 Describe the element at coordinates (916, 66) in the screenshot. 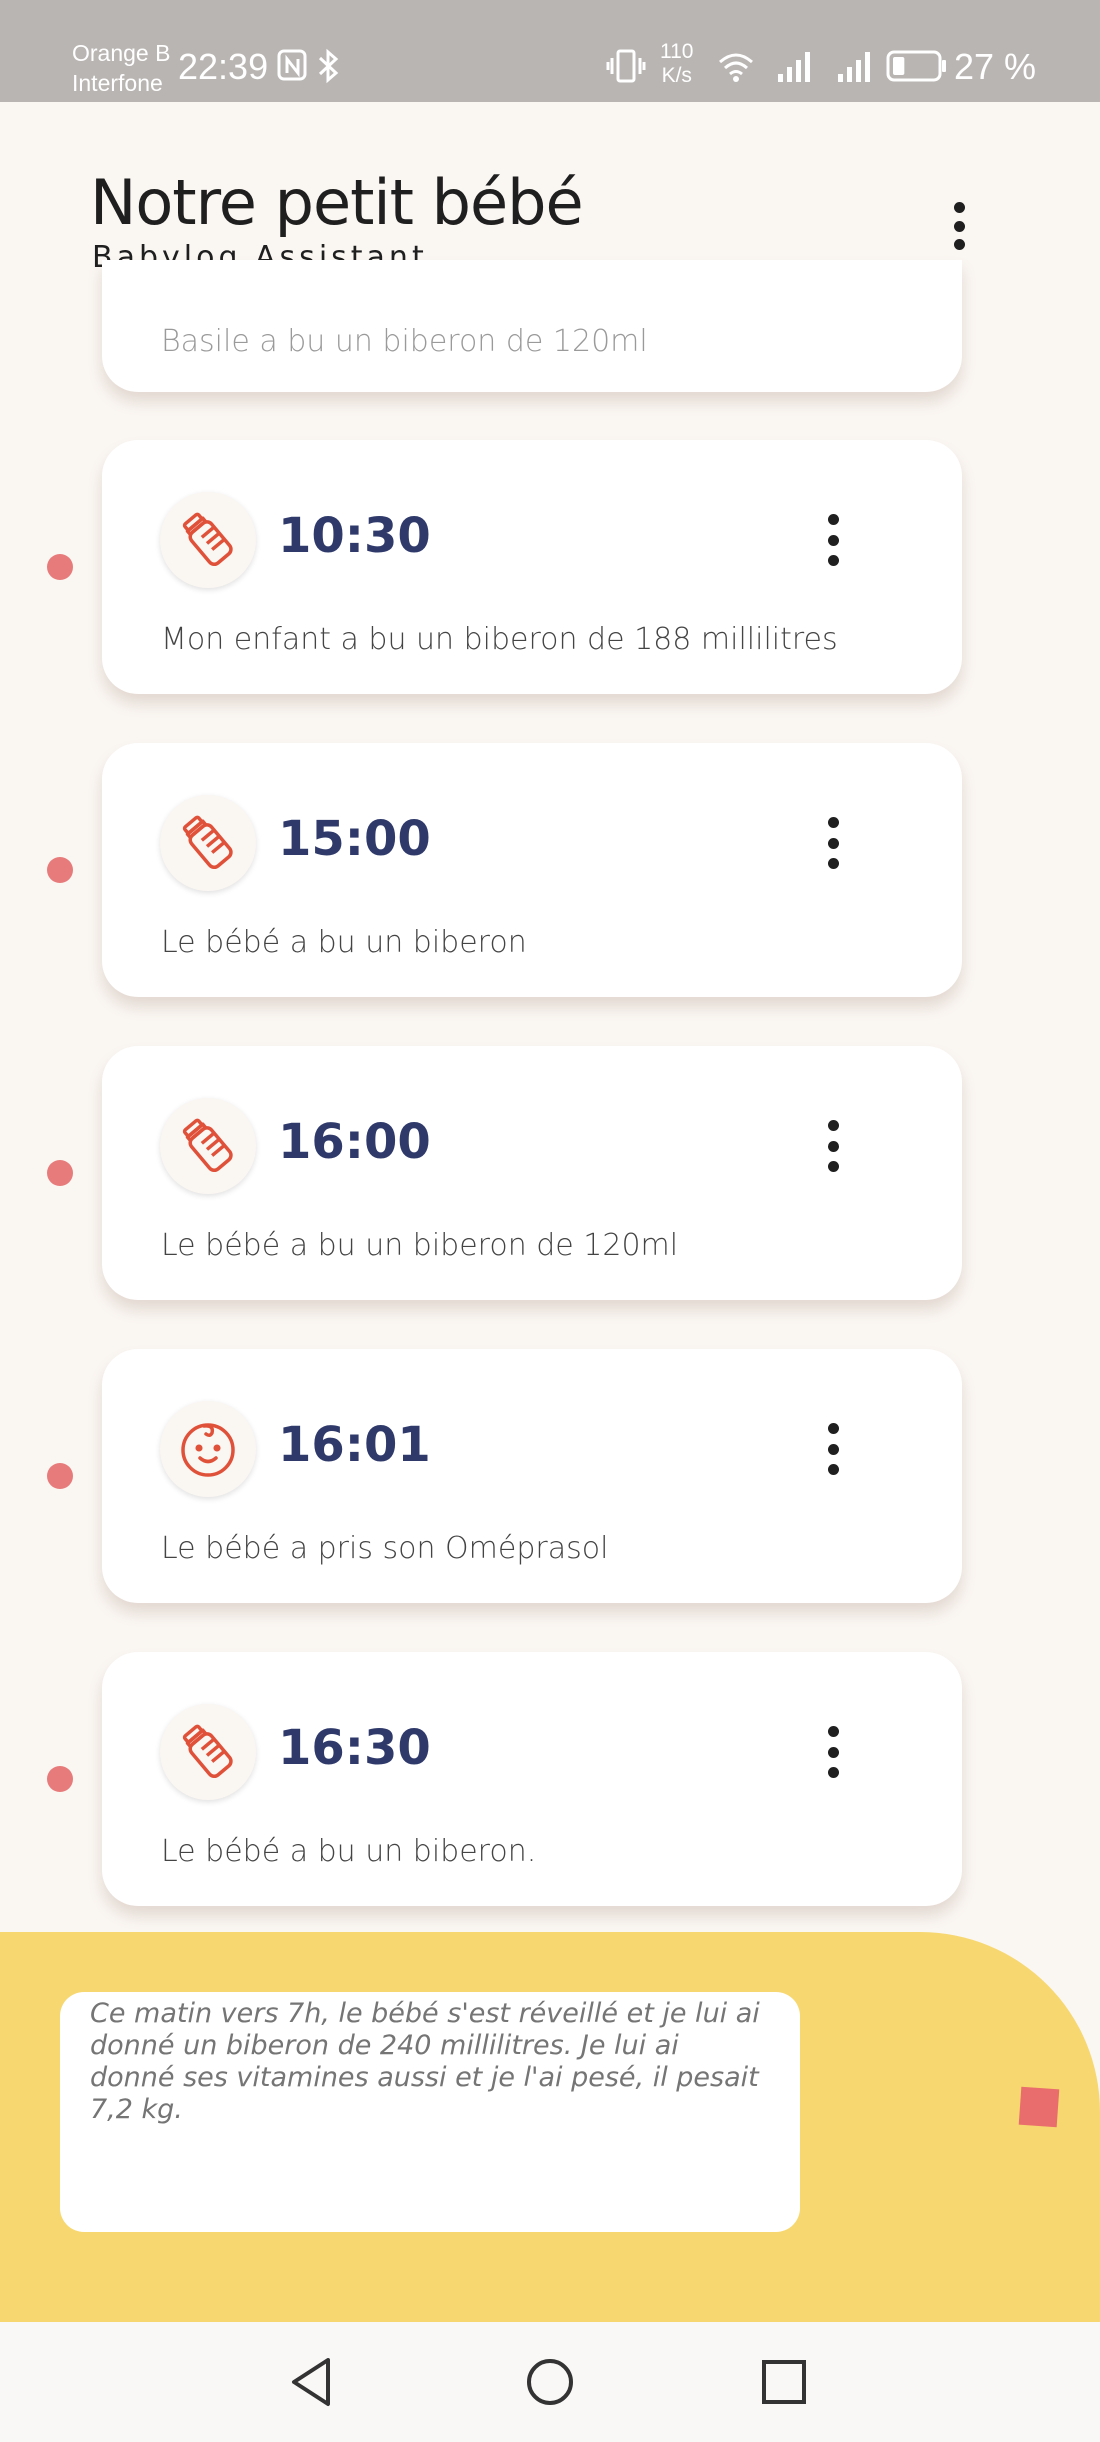

I see `battery-icon` at that location.